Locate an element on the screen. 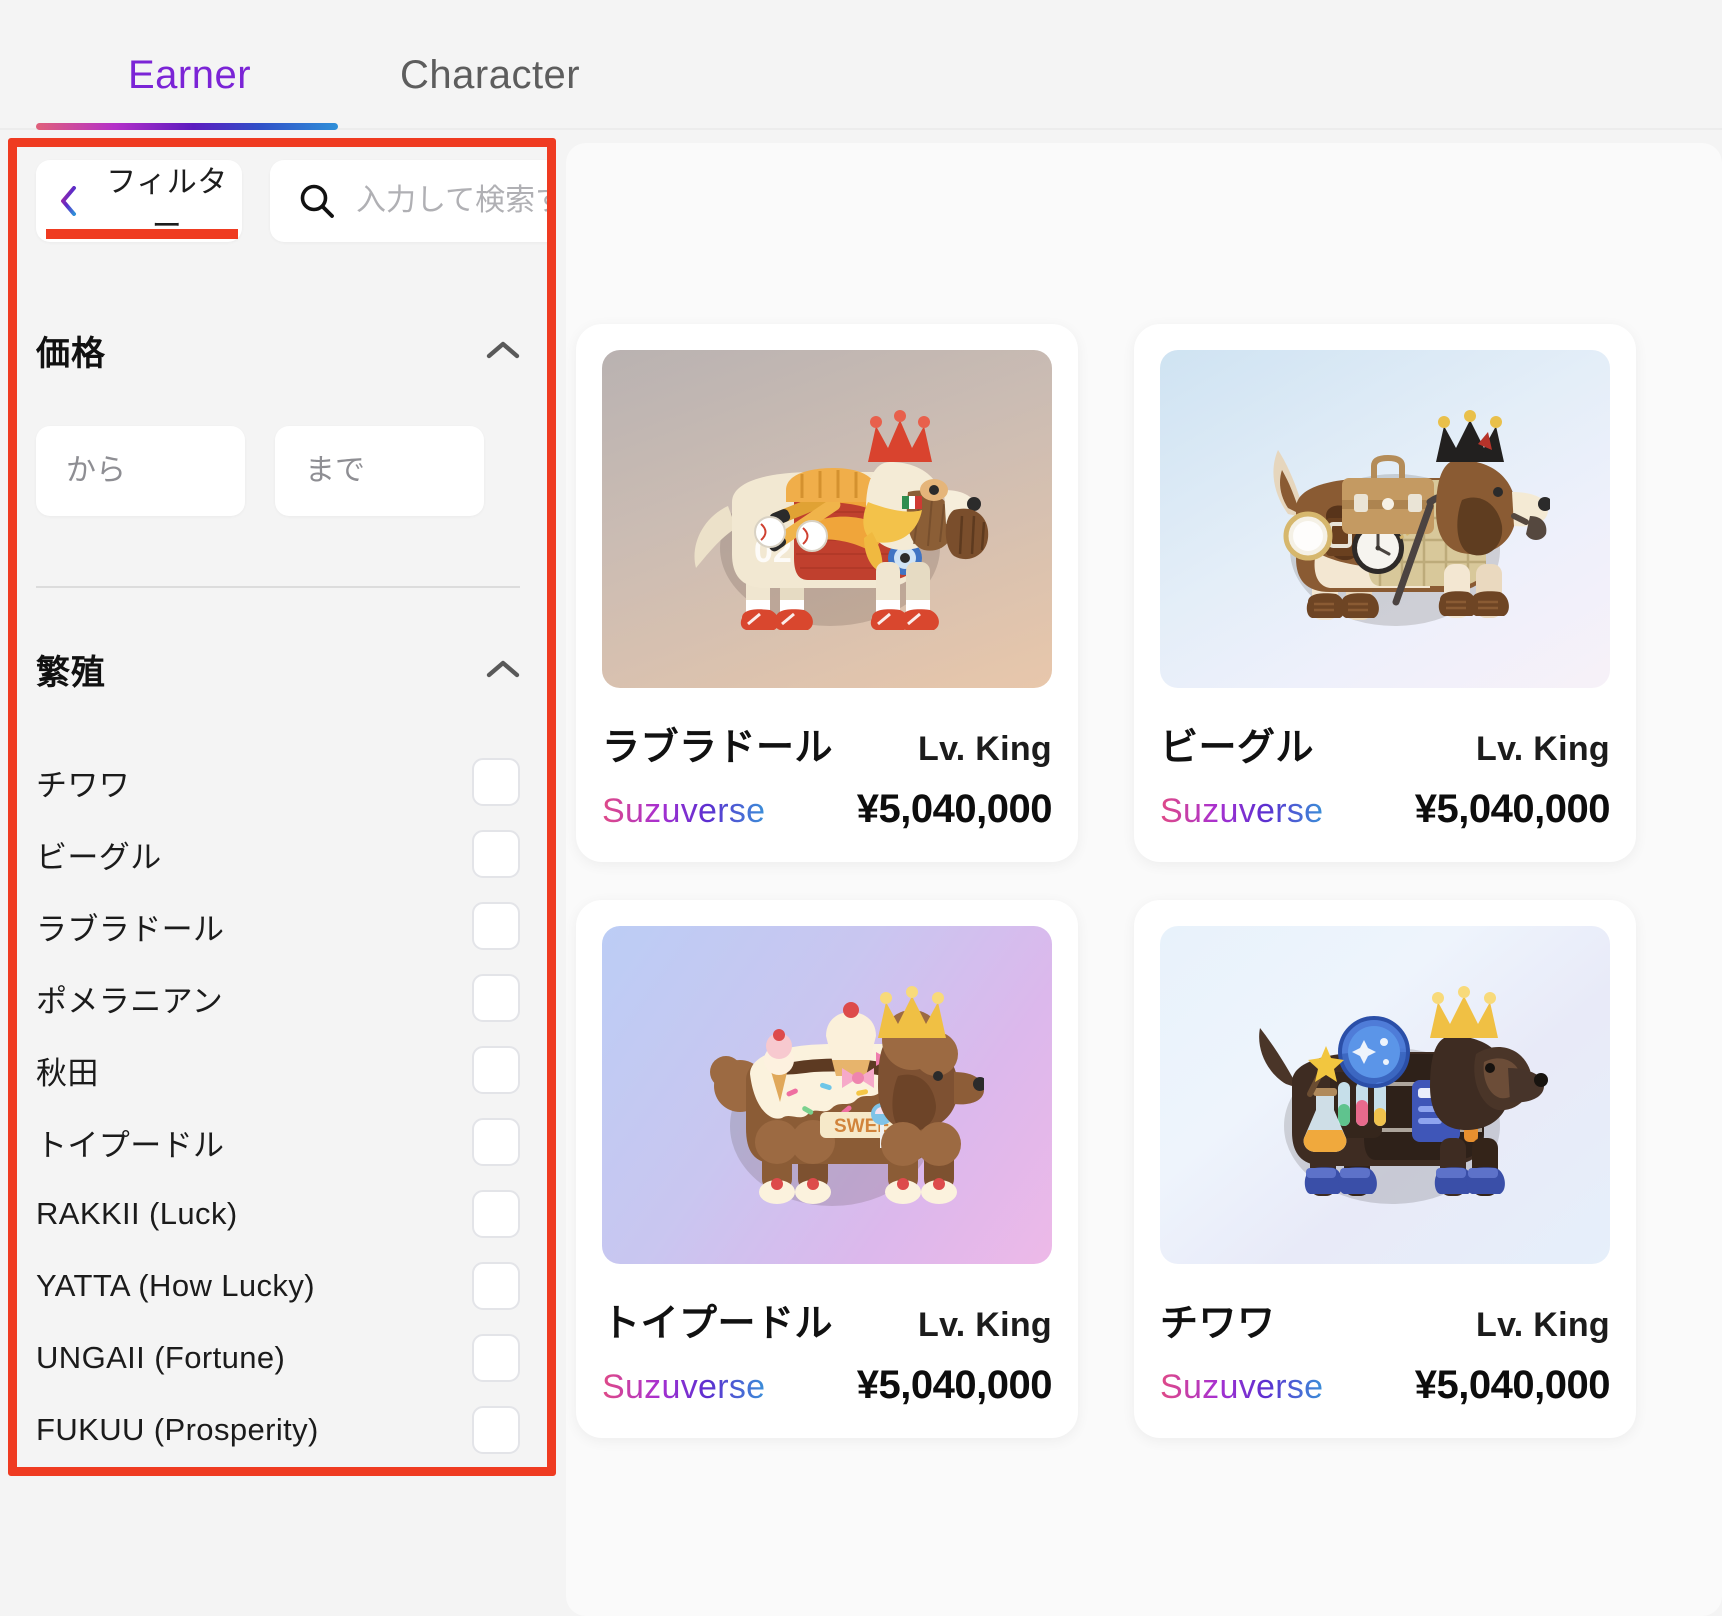  product-artwork: 02 is located at coordinates (827, 519).